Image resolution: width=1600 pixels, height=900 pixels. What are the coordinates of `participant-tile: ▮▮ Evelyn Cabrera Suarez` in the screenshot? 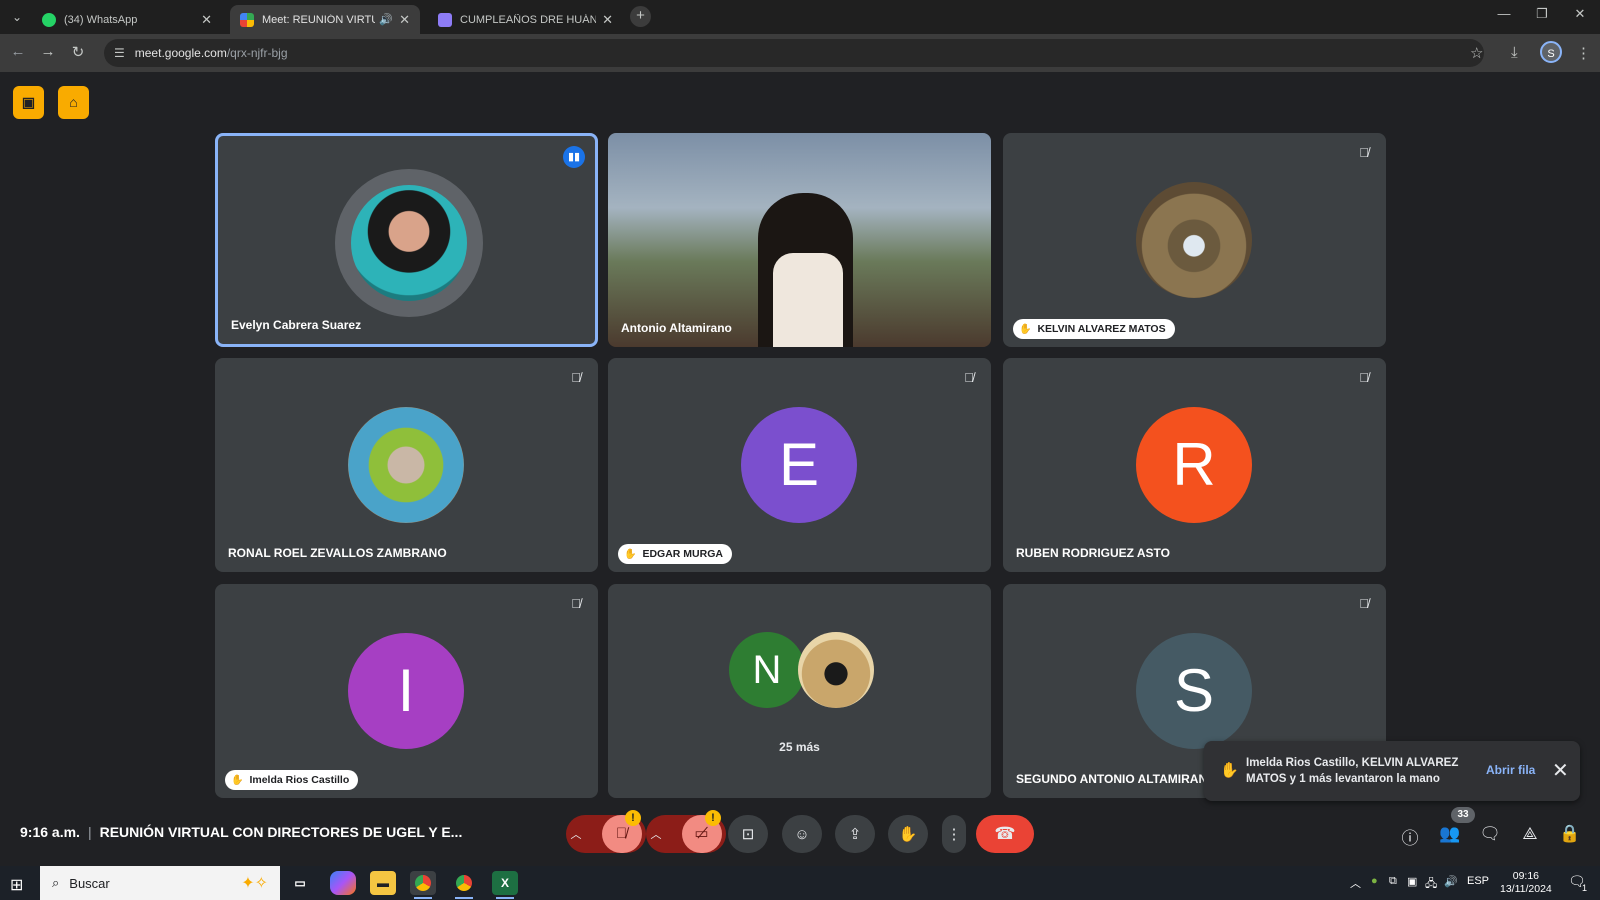 It's located at (406, 240).